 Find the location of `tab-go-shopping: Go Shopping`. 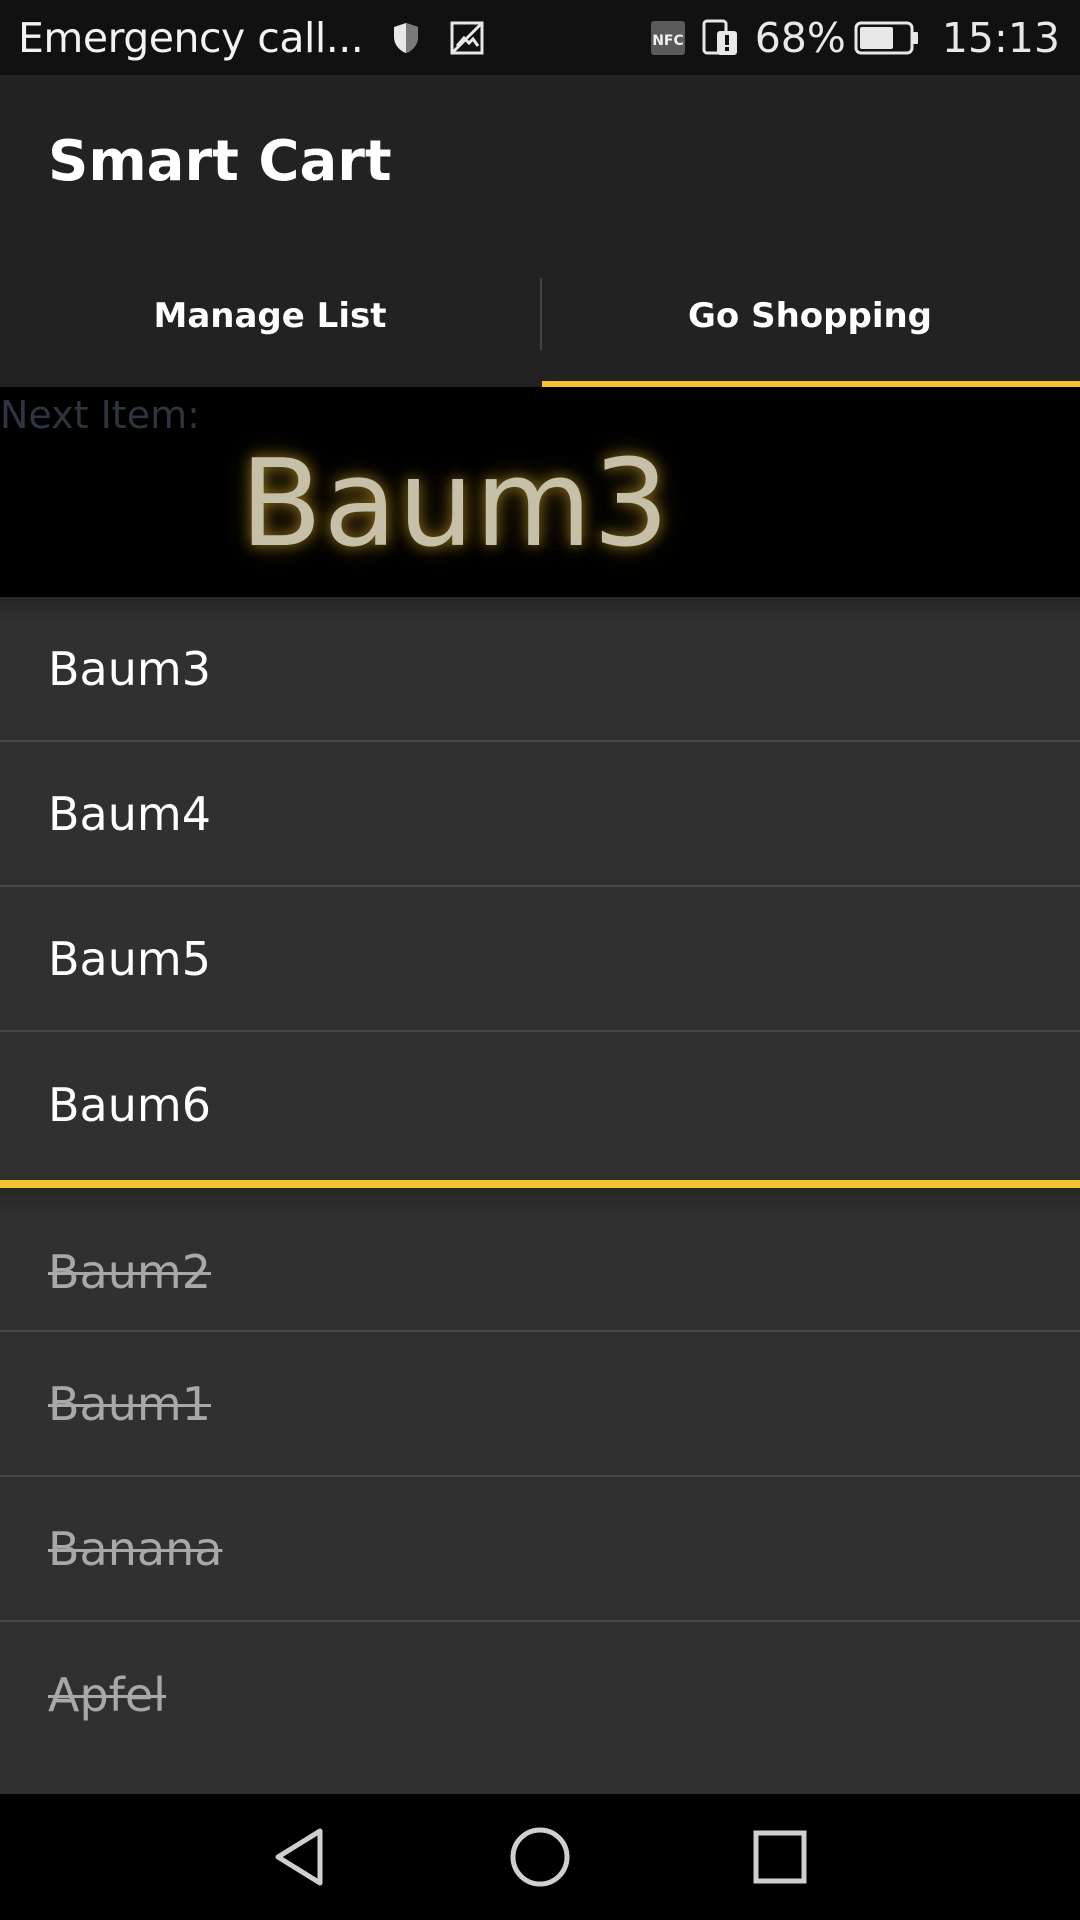

tab-go-shopping: Go Shopping is located at coordinates (810, 316).